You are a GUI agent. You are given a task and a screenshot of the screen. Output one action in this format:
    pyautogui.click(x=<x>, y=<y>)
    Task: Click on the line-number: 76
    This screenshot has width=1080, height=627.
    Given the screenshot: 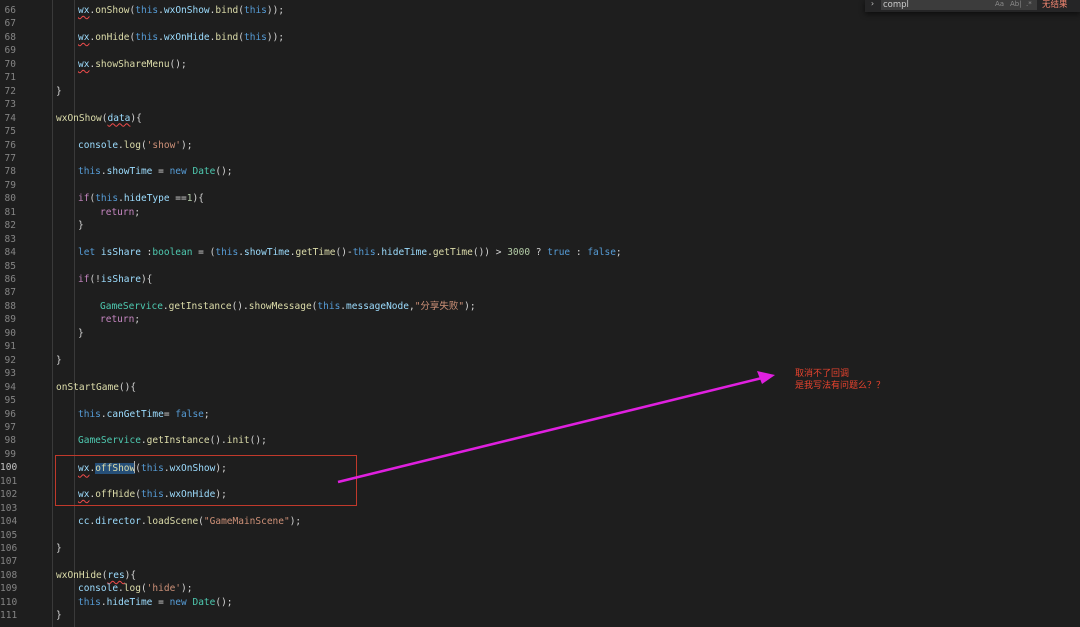 What is the action you would take?
    pyautogui.click(x=10, y=145)
    